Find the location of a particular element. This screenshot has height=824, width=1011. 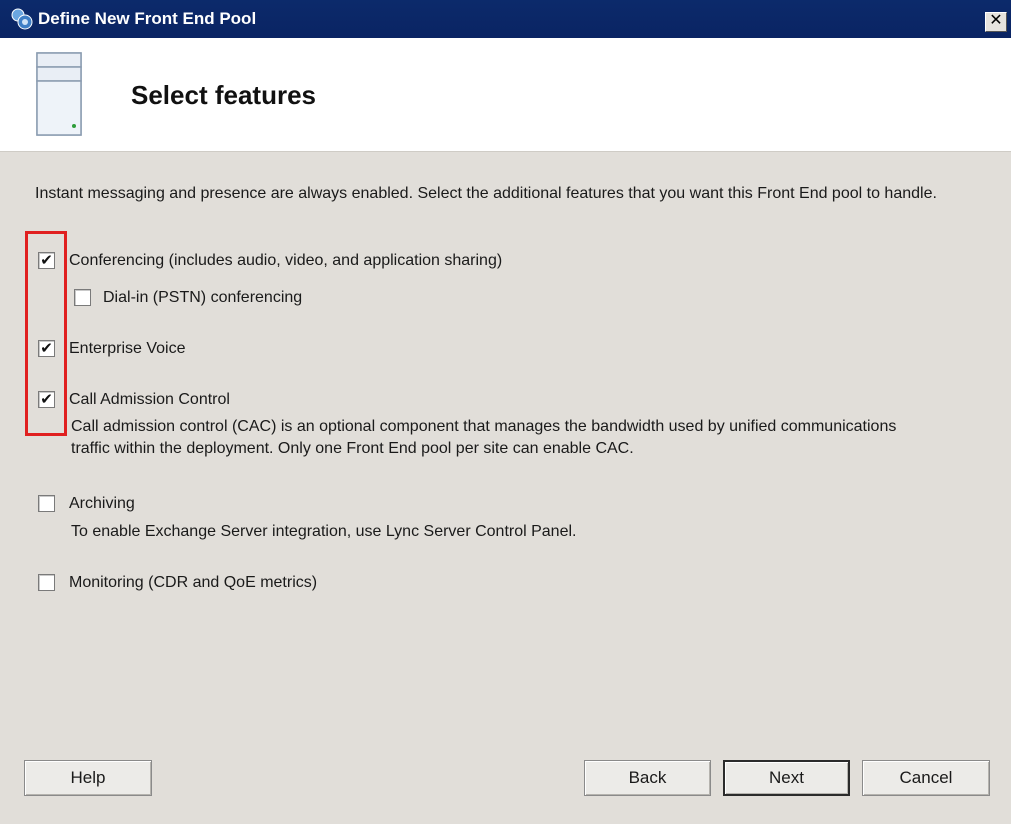

dial-in-label: Dial-in (PSTN) conferencing is located at coordinates (202, 298).